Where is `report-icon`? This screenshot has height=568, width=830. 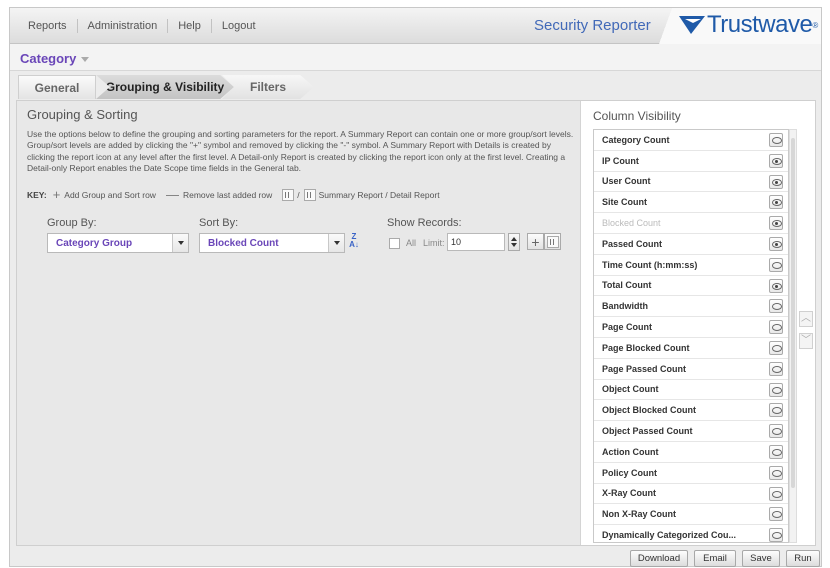 report-icon is located at coordinates (552, 241).